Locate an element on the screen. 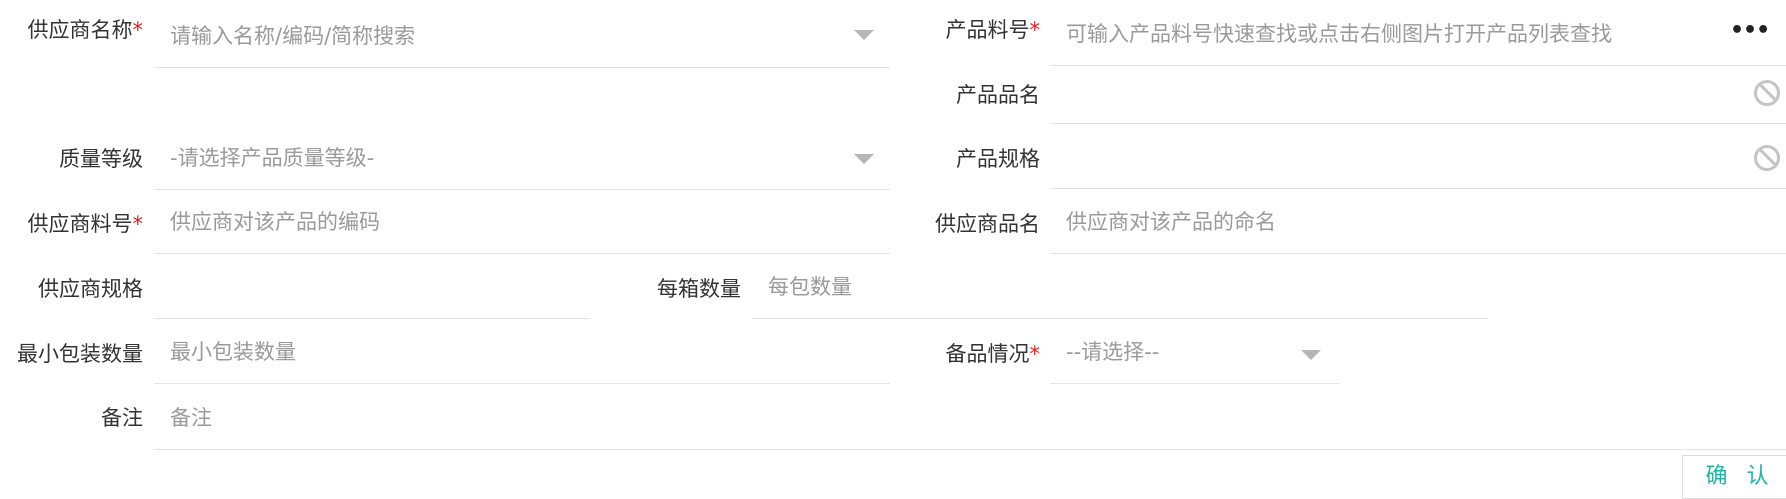 The image size is (1786, 499). min-pack-qty-field is located at coordinates (522, 353).